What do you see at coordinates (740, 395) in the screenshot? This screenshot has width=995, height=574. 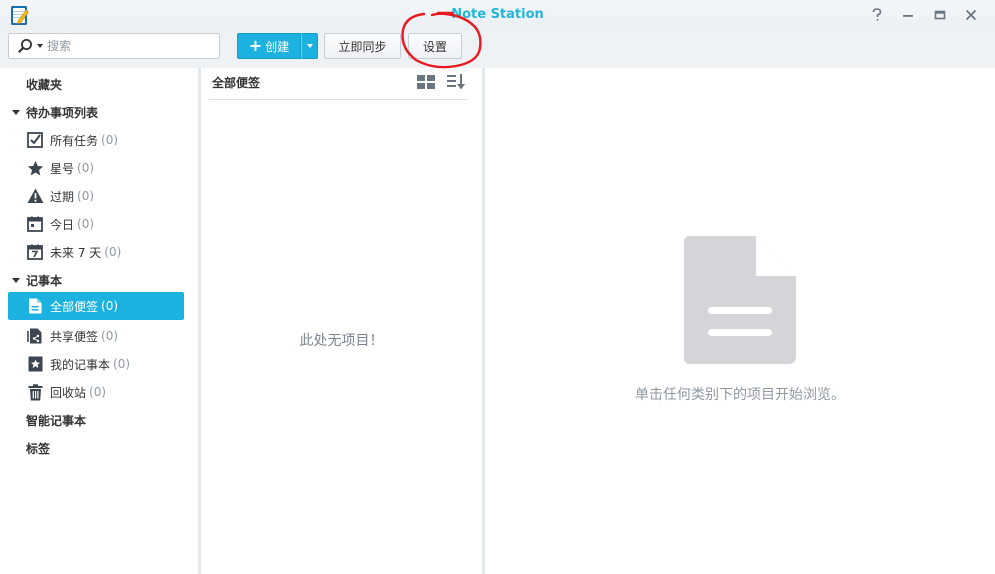 I see `browse-hint-text: 单击任何类别下的项目开始浏览。` at bounding box center [740, 395].